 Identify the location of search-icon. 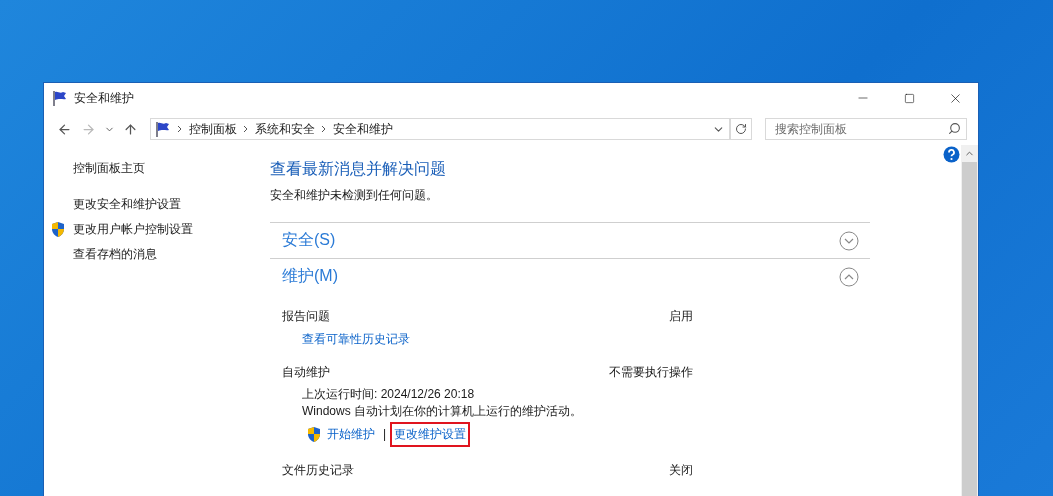
(954, 128).